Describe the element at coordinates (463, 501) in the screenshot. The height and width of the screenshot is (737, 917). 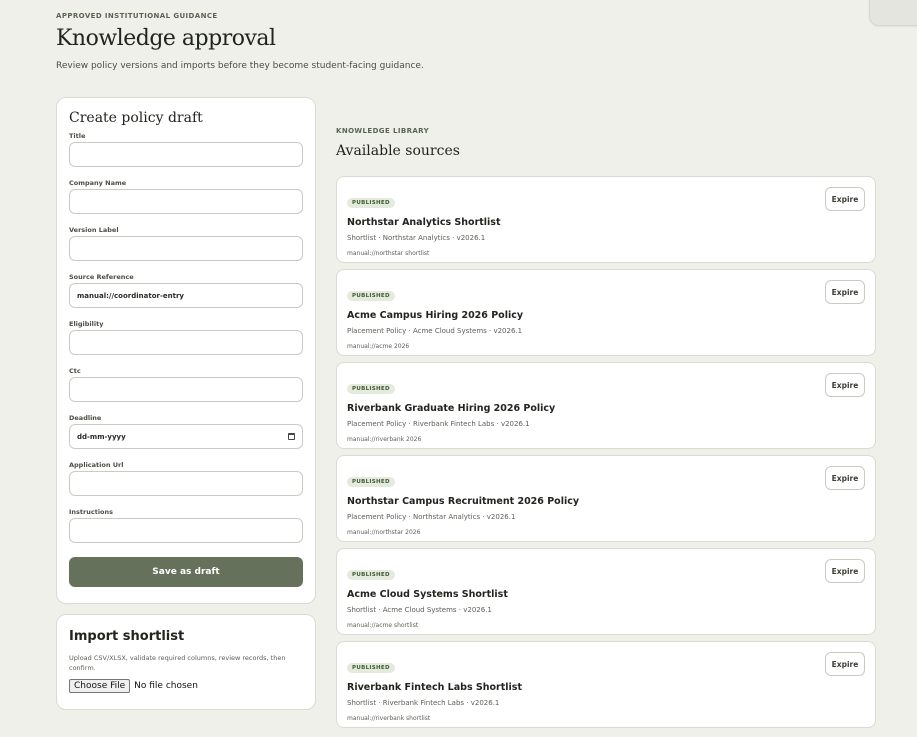
I see `source-title: Northstar Campus Recruitment 2026 Policy` at that location.